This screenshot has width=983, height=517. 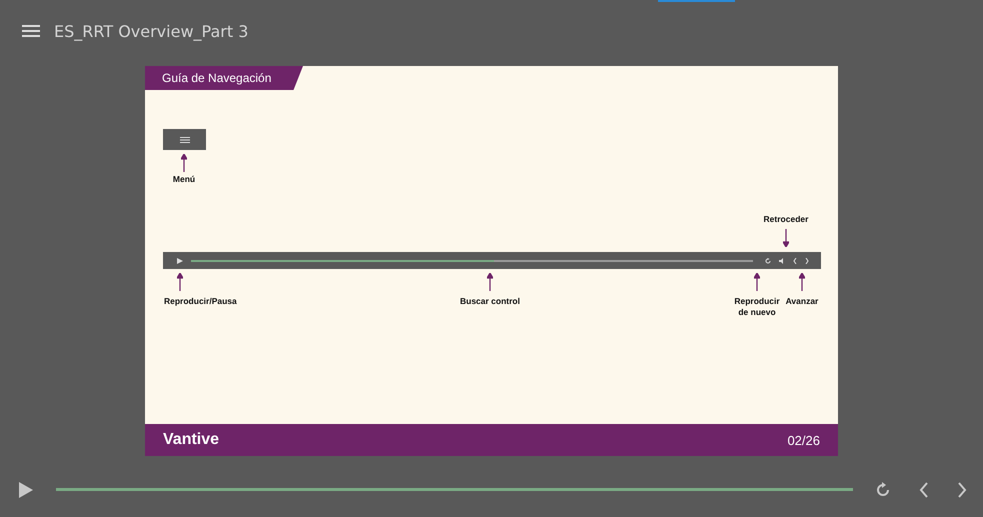 I want to click on callout-label: Buscar control, so click(x=490, y=302).